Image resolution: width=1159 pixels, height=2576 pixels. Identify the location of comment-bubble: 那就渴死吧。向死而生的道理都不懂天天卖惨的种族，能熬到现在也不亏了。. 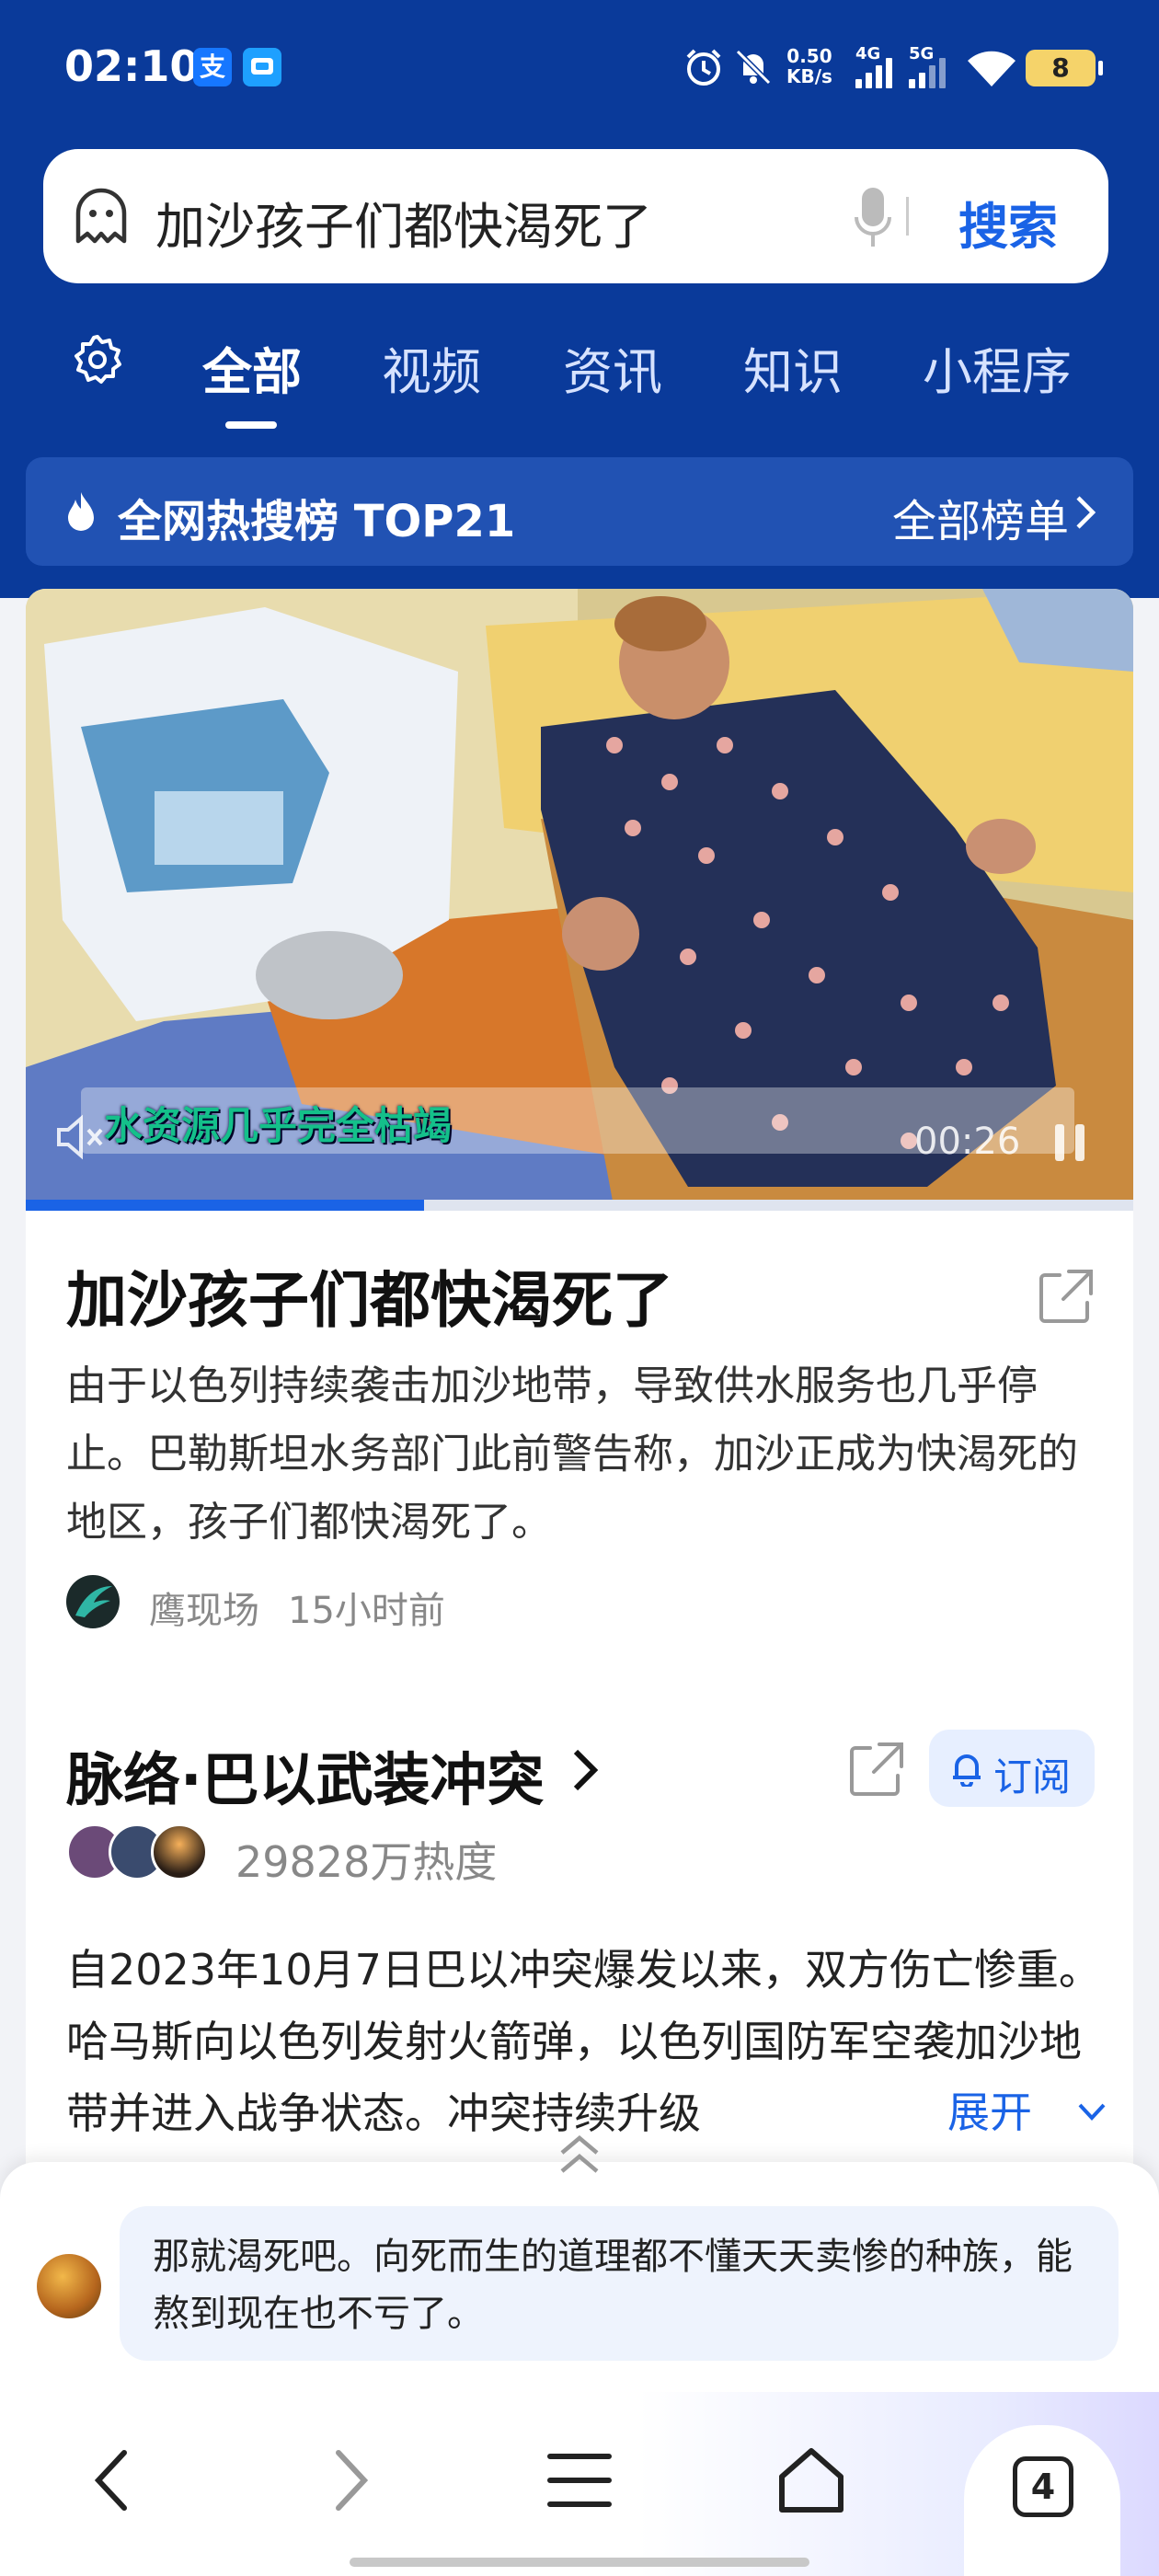
(619, 2283).